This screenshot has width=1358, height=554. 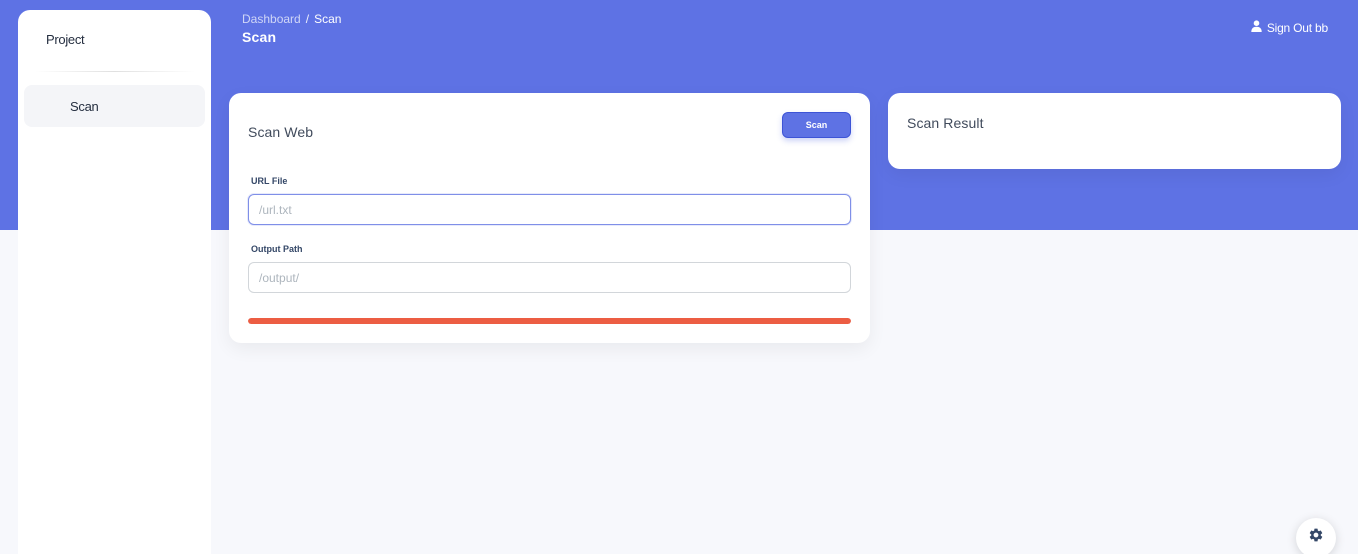 I want to click on settings-button, so click(x=1316, y=536).